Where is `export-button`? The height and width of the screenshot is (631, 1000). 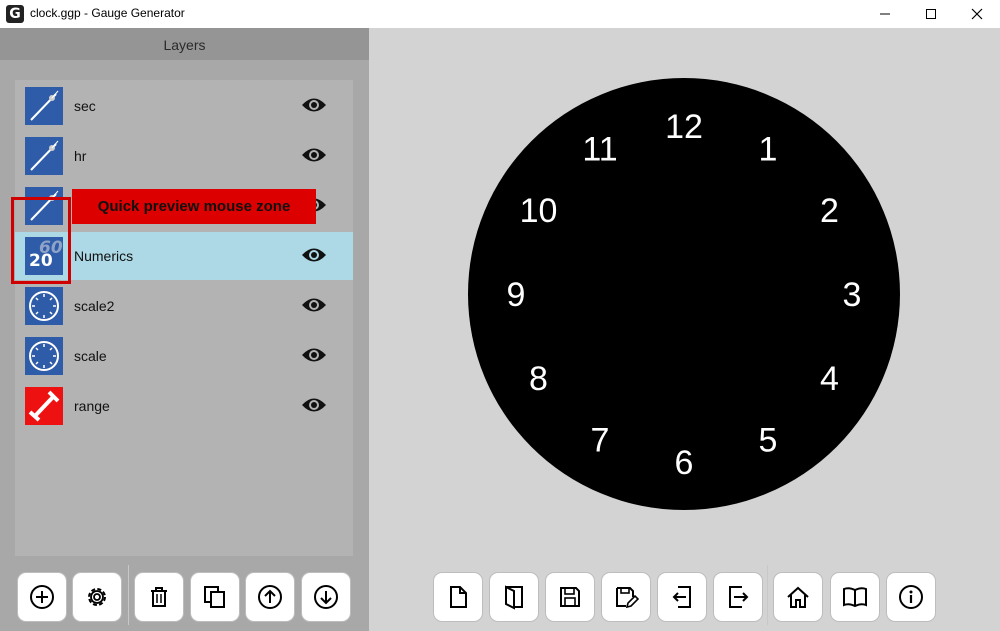
export-button is located at coordinates (738, 597).